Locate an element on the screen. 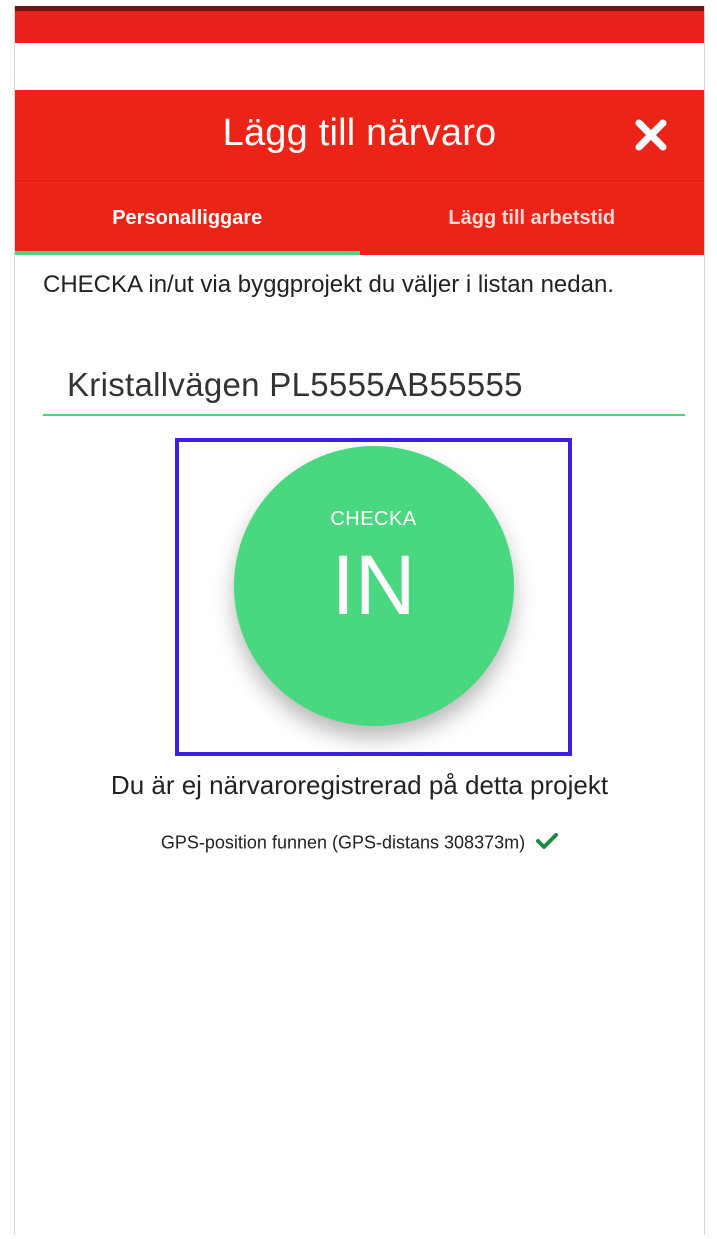 This screenshot has width=717, height=1239. tab-label: Personalliggare is located at coordinates (187, 217).